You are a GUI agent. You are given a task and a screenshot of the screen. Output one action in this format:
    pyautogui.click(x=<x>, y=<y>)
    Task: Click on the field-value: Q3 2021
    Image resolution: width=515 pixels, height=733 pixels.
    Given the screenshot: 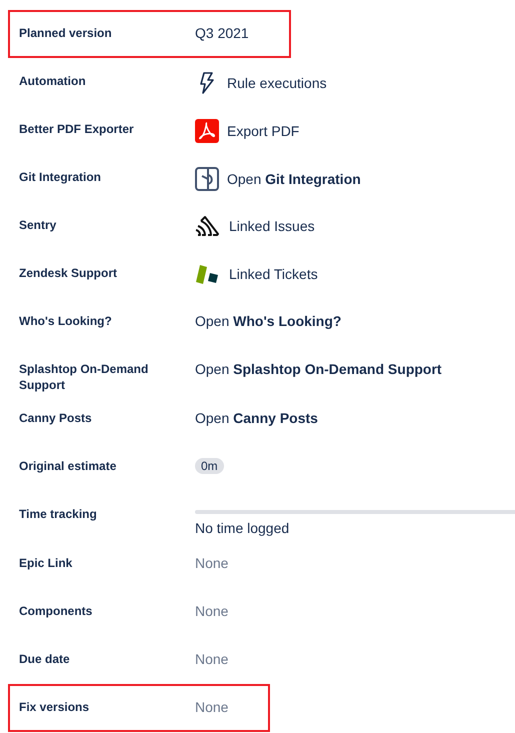 What is the action you would take?
    pyautogui.click(x=222, y=33)
    